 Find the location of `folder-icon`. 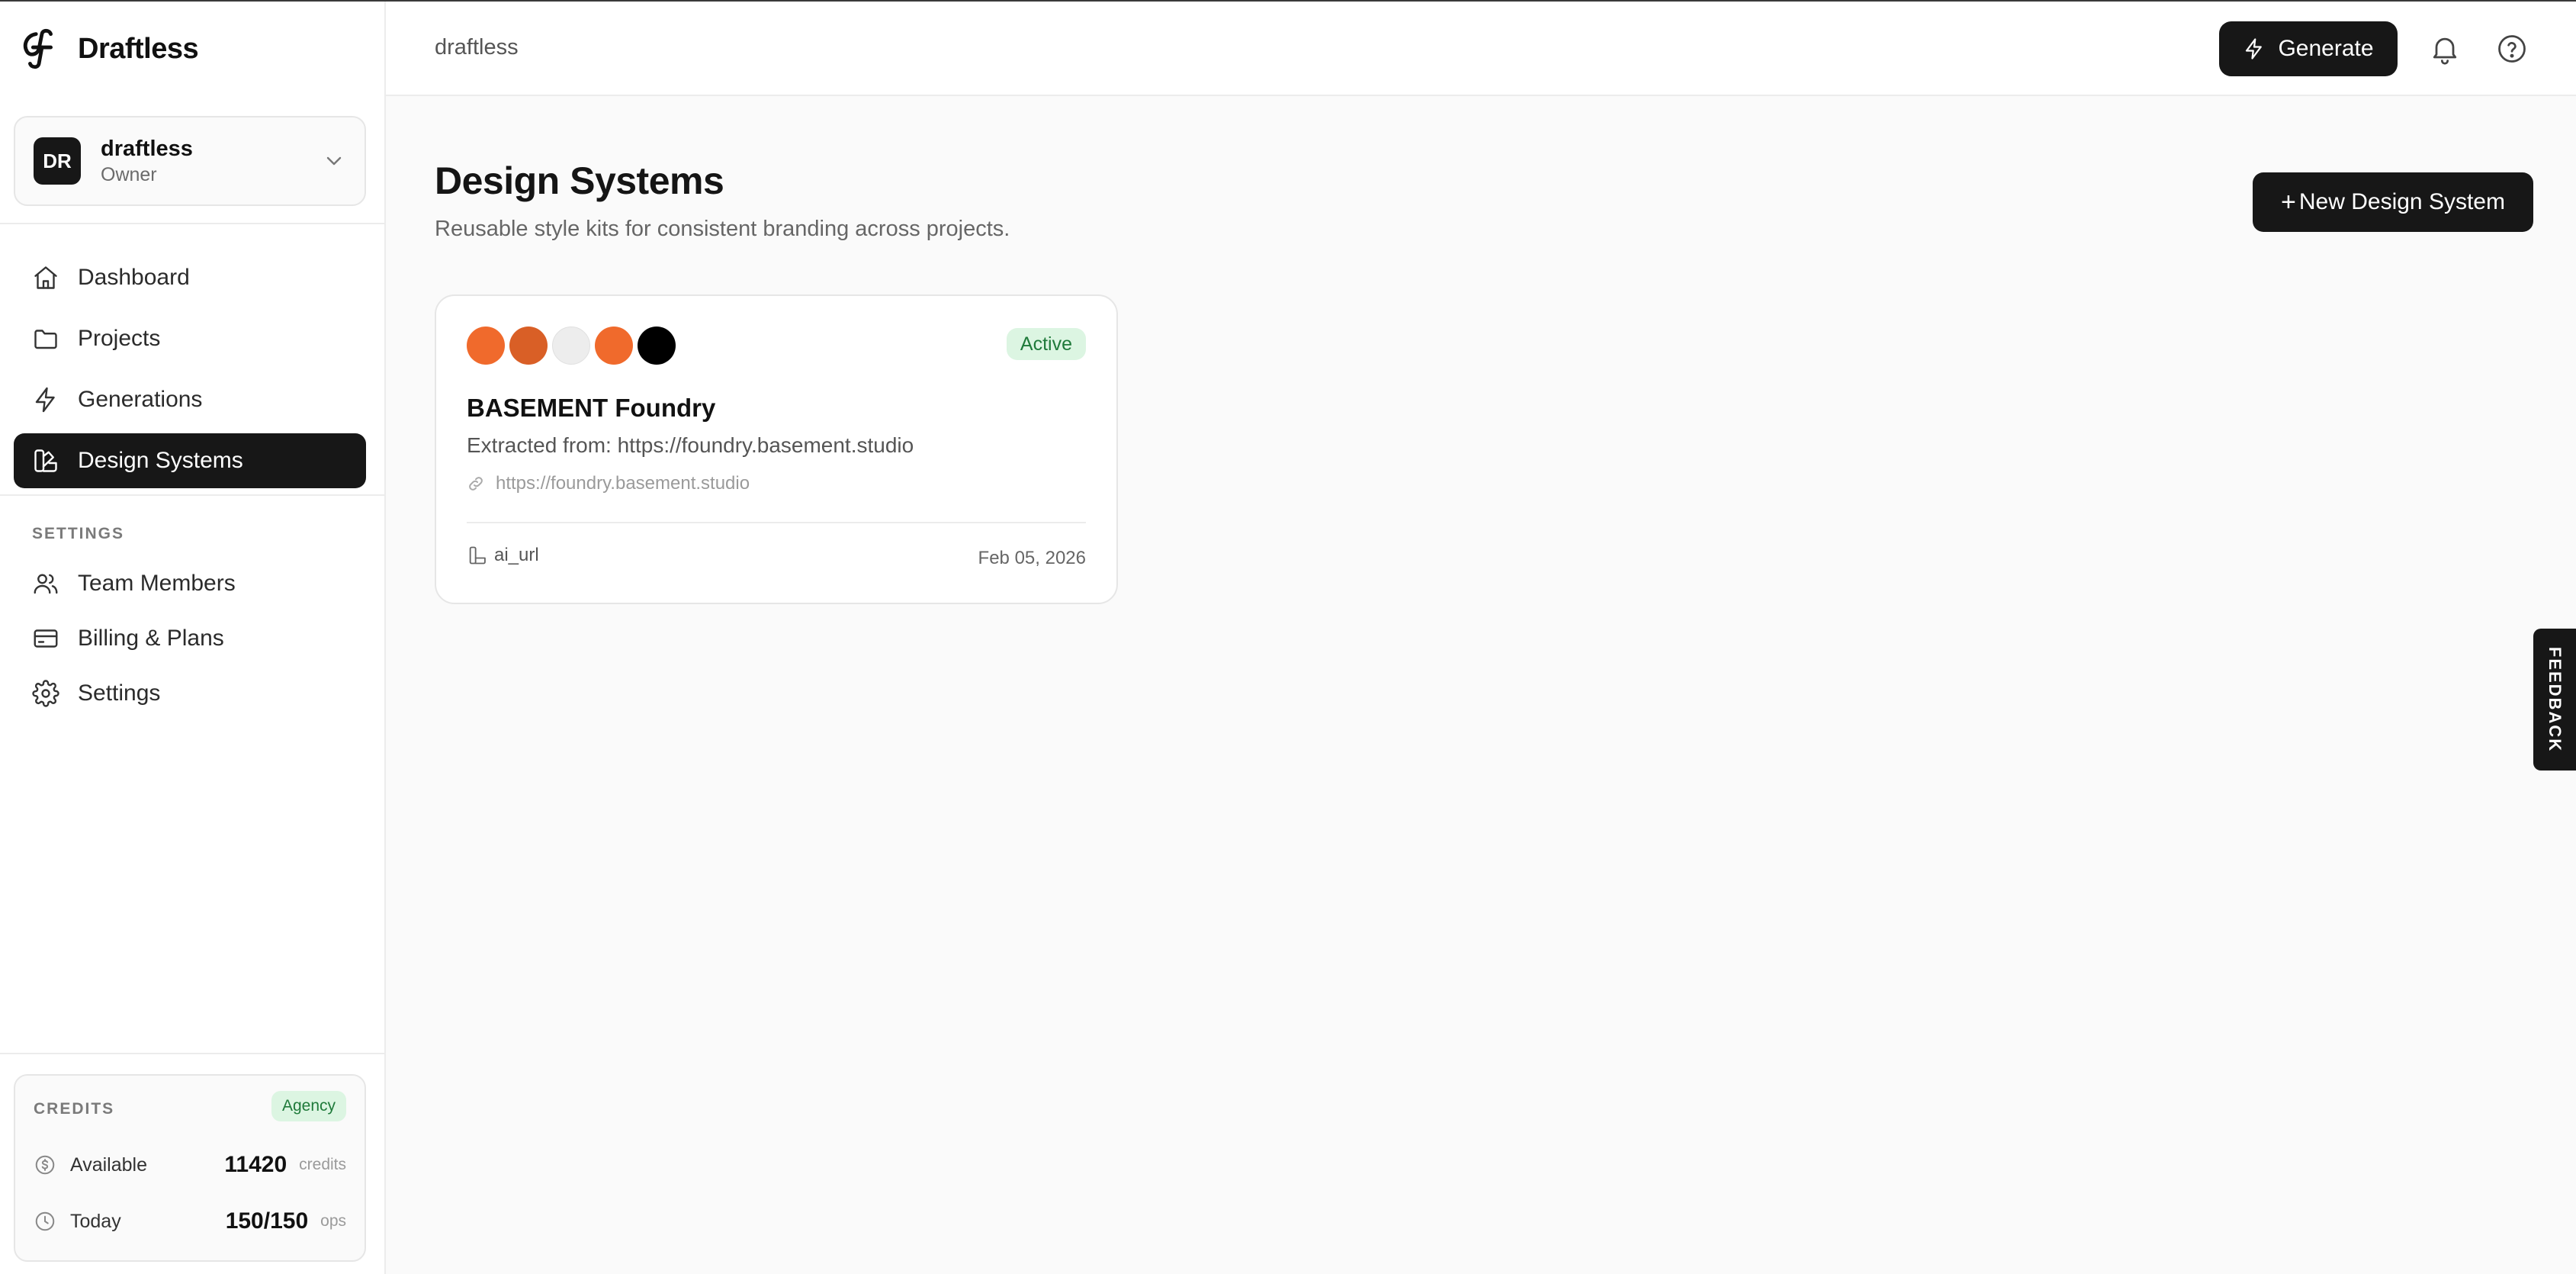

folder-icon is located at coordinates (45, 339).